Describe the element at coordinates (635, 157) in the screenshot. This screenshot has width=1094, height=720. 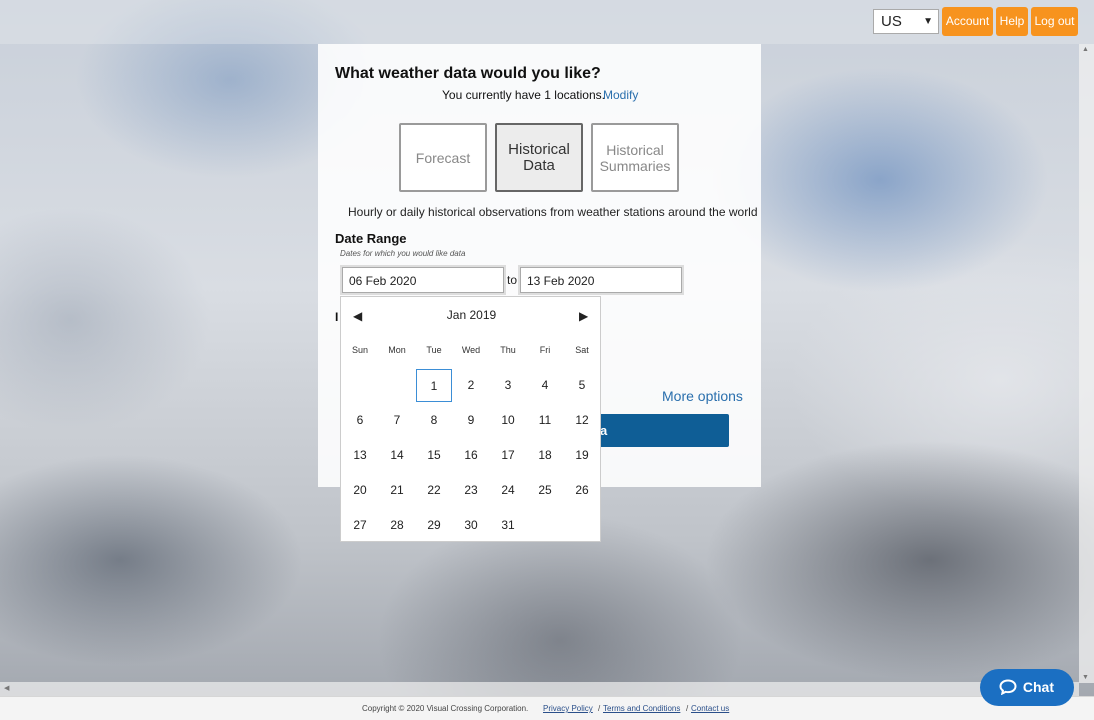
I see `historical-summaries-button: Historical Summaries` at that location.